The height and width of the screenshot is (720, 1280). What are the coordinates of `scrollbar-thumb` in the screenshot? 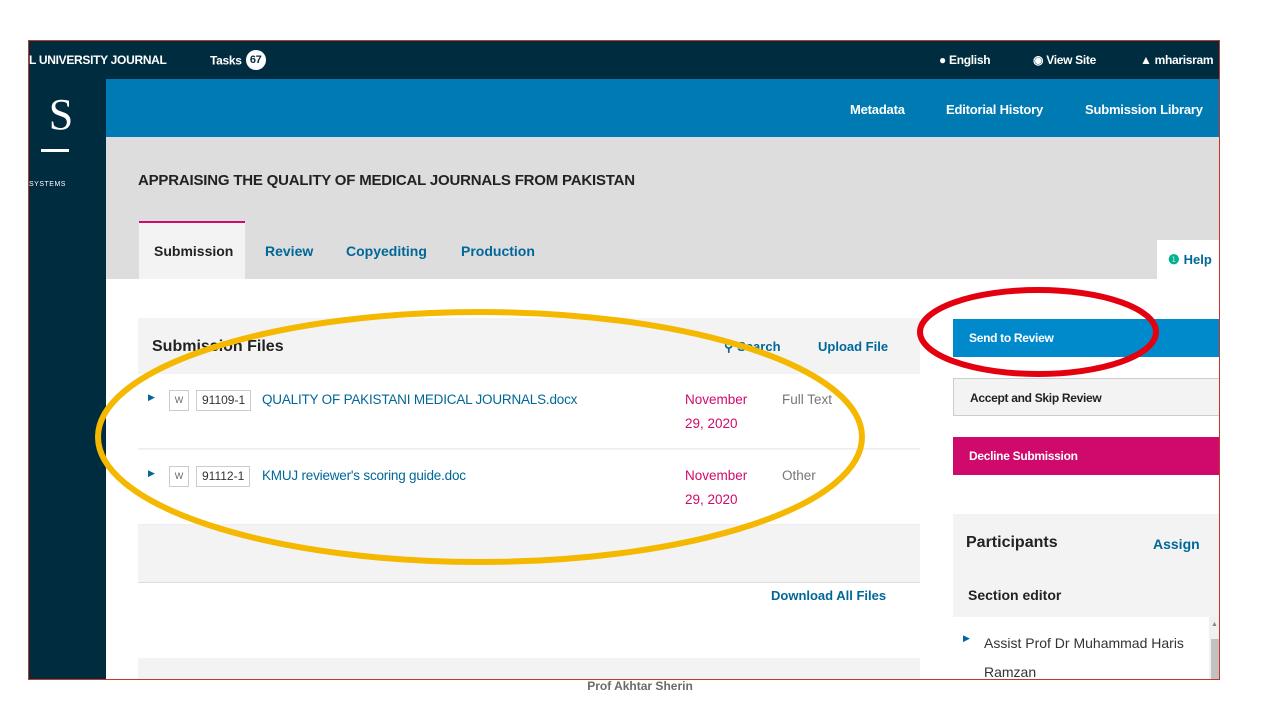 It's located at (1215, 659).